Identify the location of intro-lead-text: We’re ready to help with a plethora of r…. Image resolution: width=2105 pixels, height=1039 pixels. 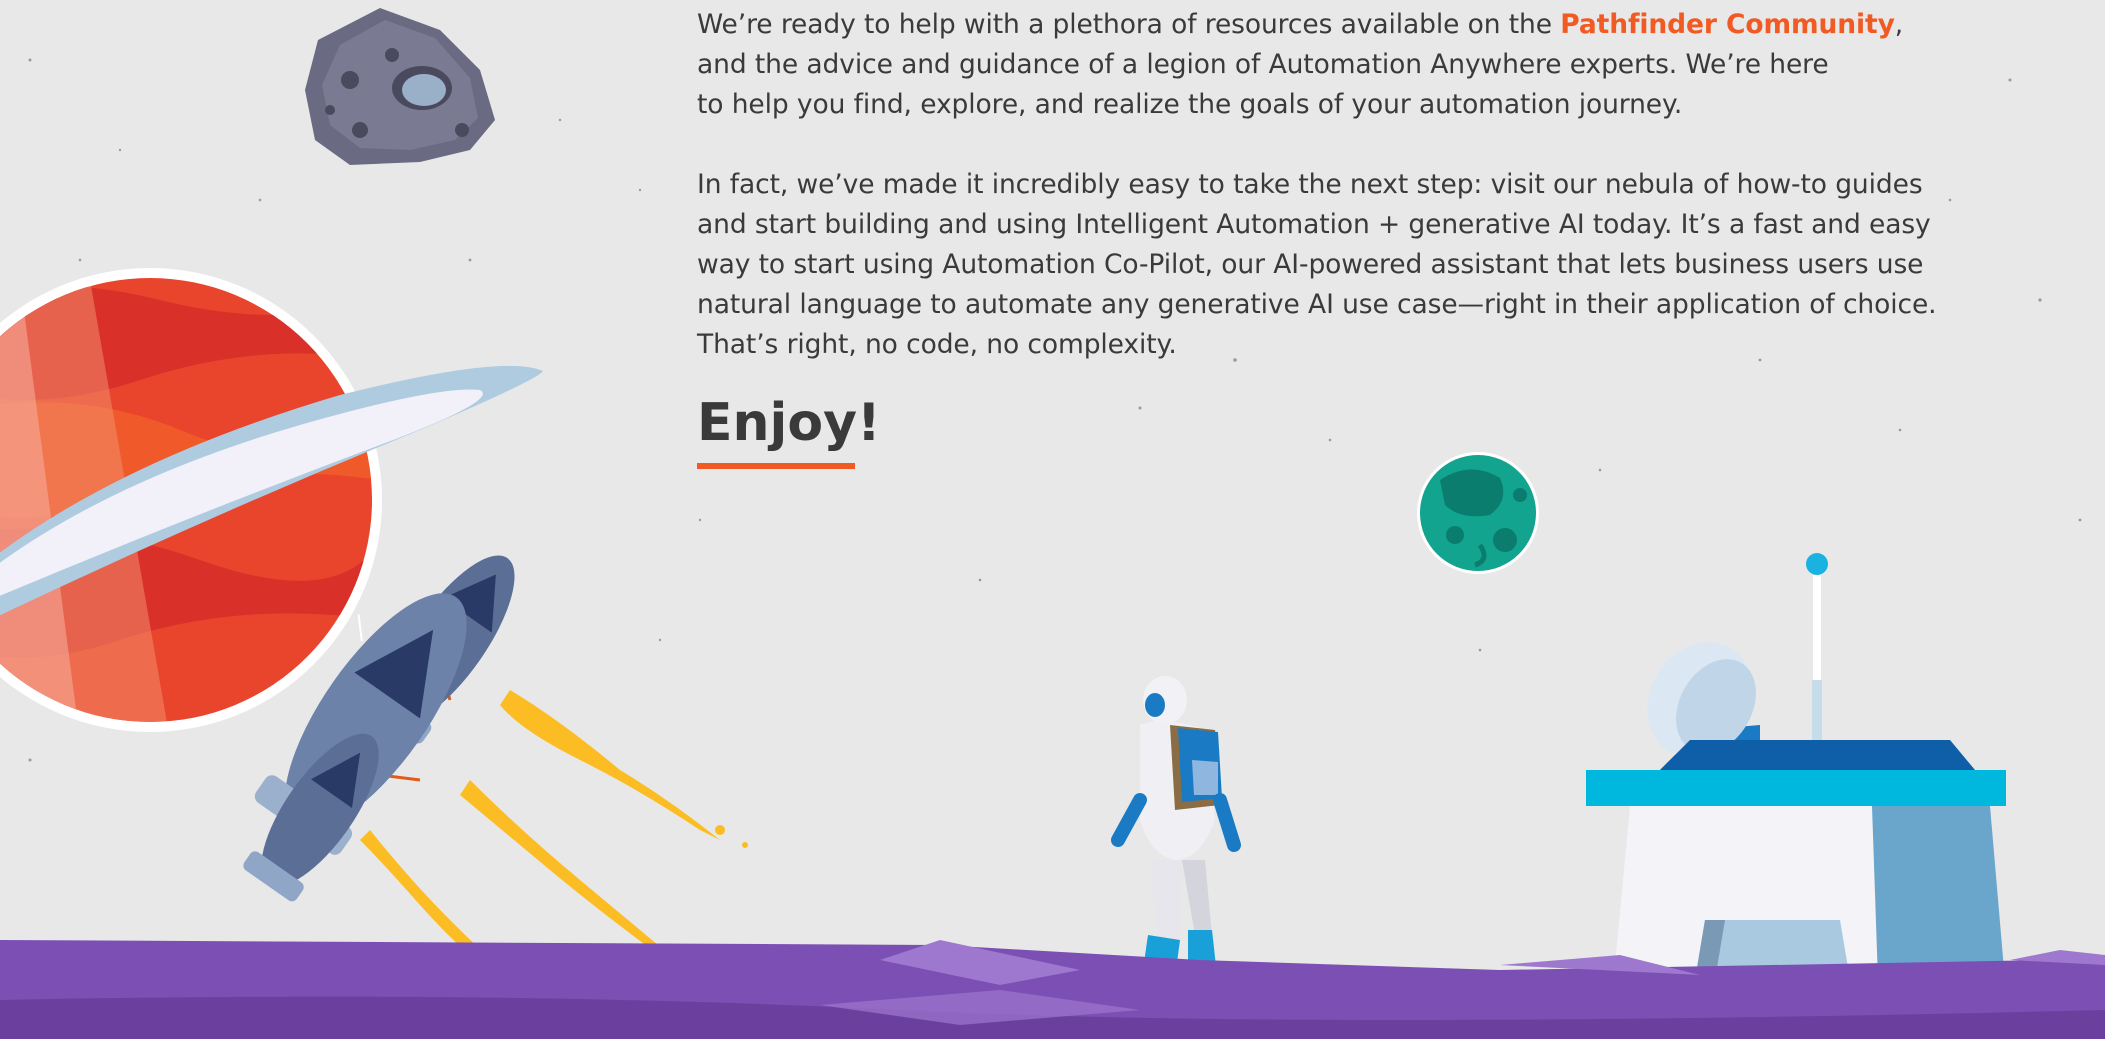
(1129, 24).